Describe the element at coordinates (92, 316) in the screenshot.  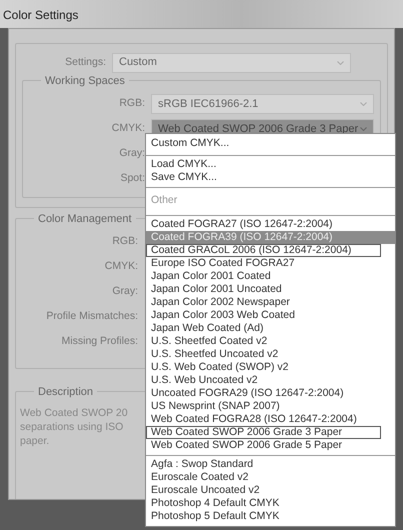
I see `field-label: Profile Mismatches:` at that location.